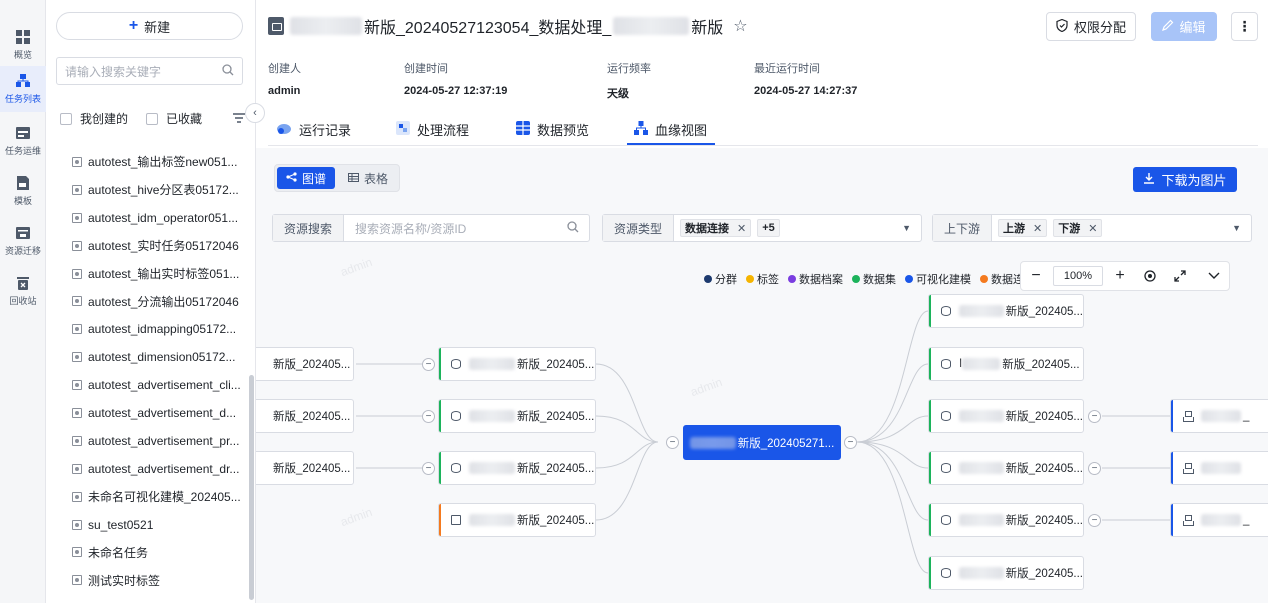  I want to click on tab-lineage-view: 血缘视图, so click(670, 129).